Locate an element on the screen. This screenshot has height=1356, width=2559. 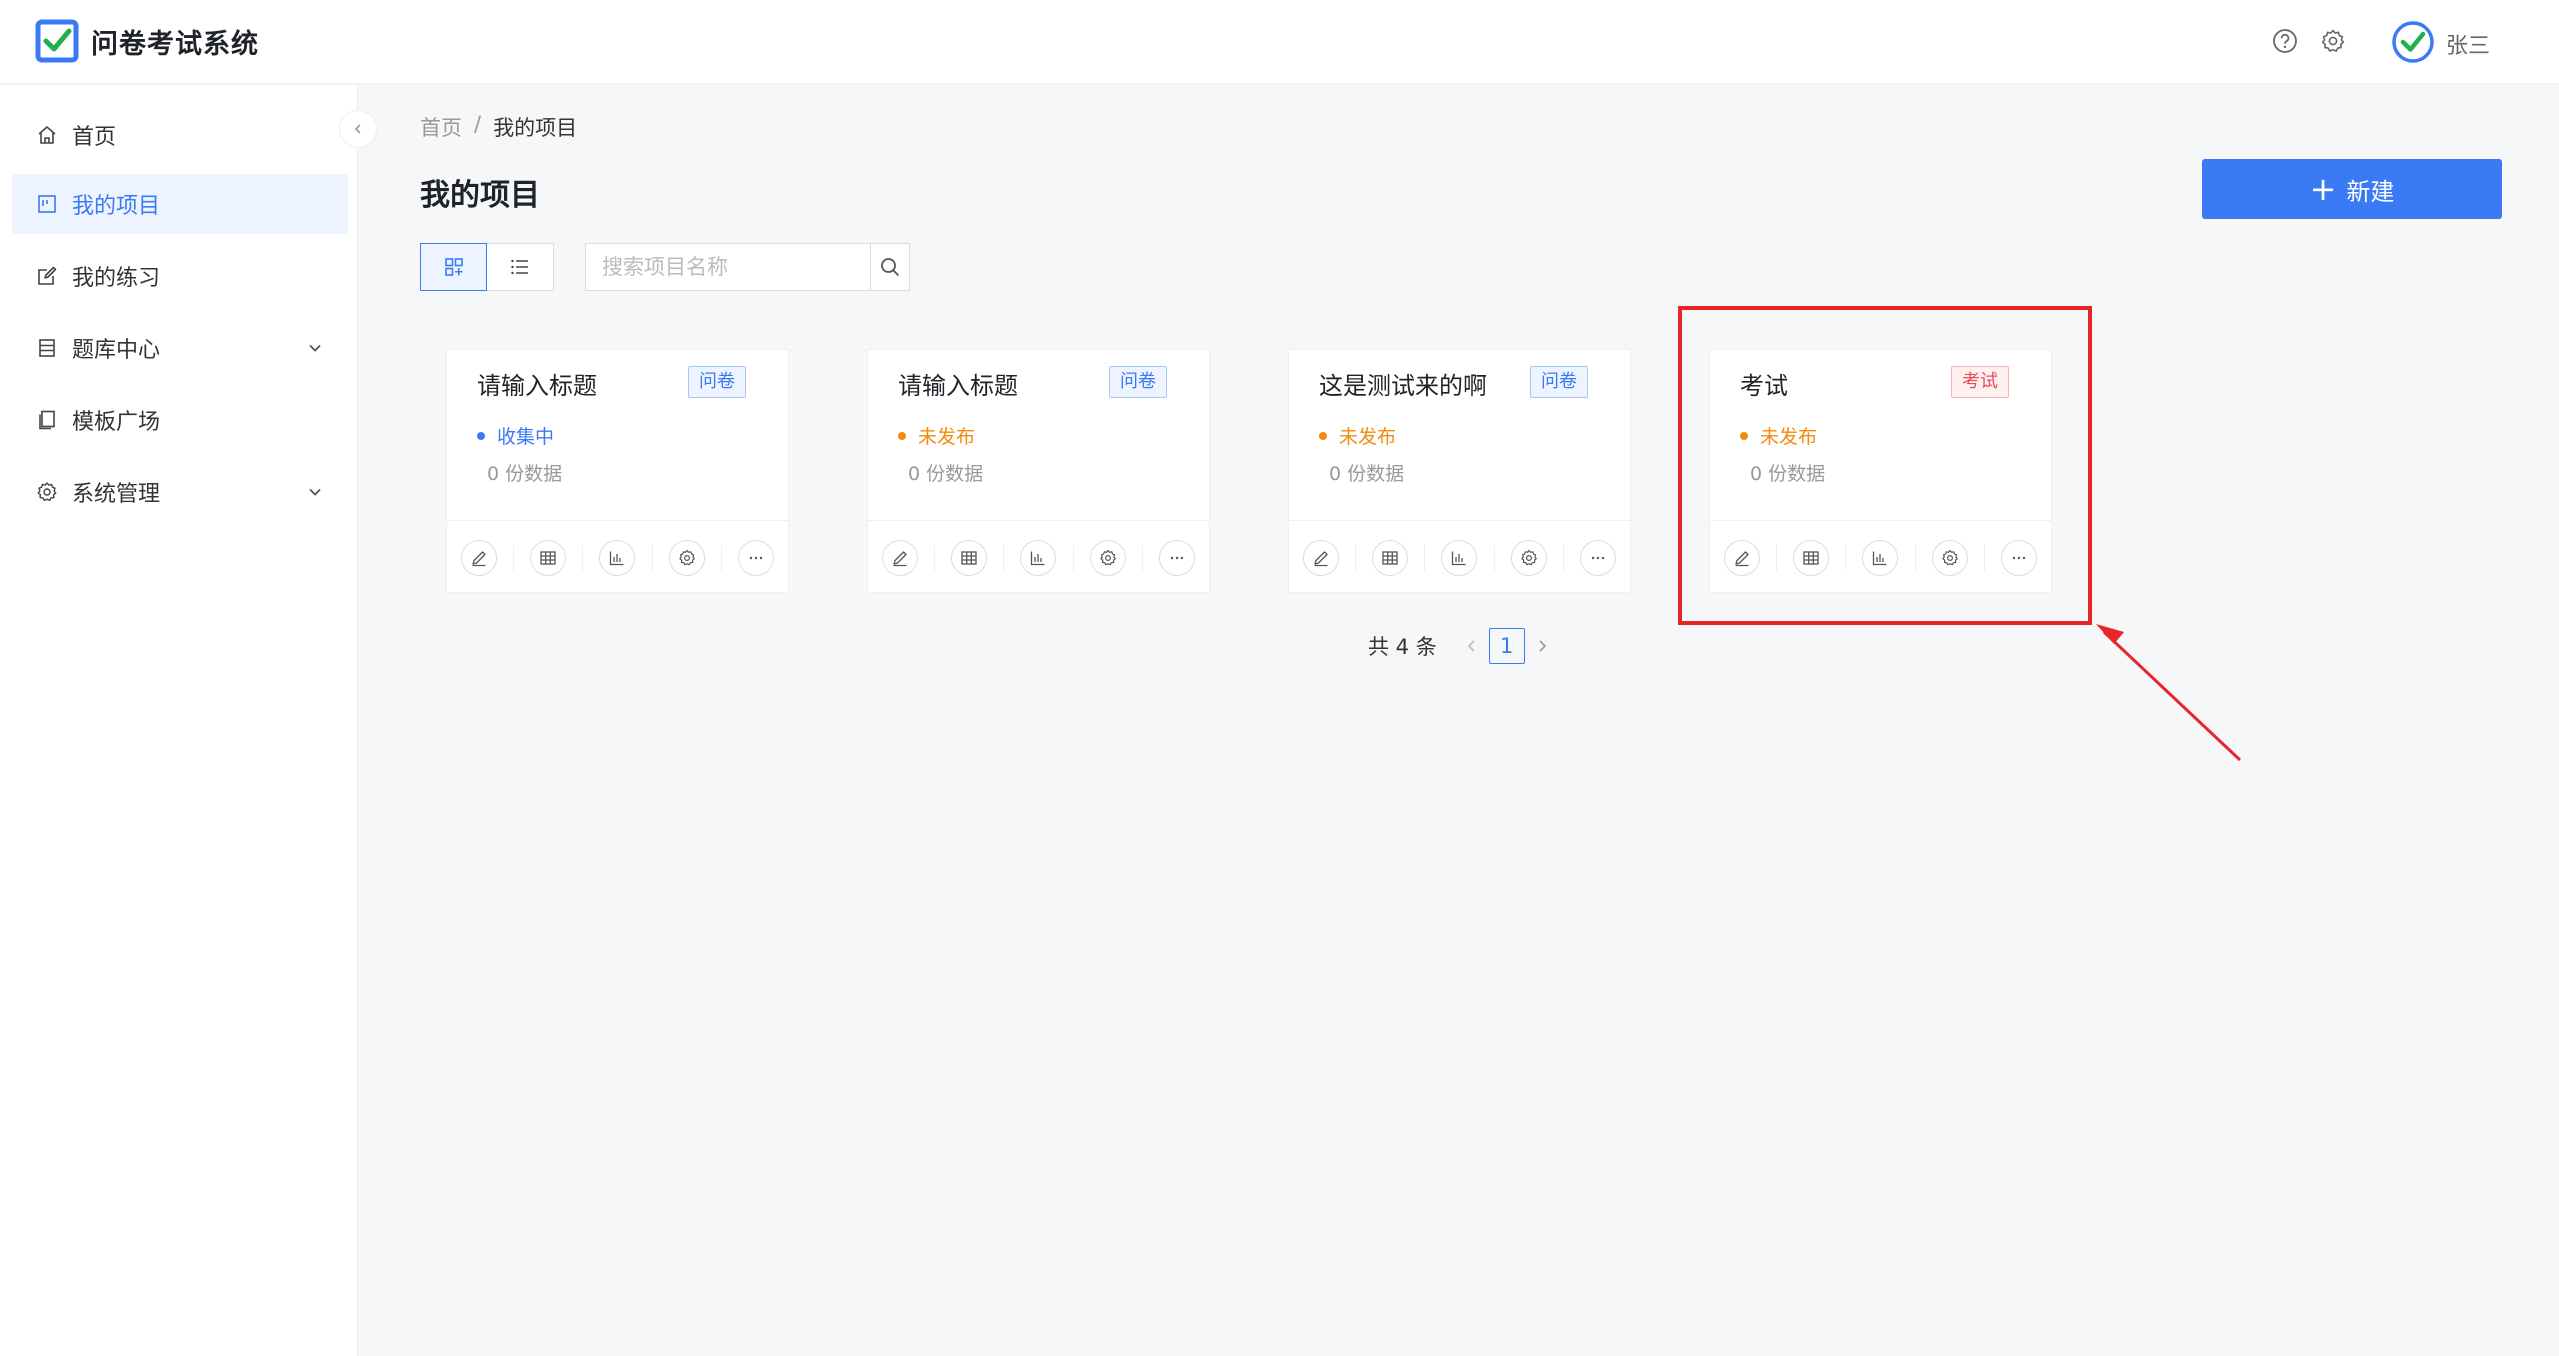
table-icon is located at coordinates (548, 557).